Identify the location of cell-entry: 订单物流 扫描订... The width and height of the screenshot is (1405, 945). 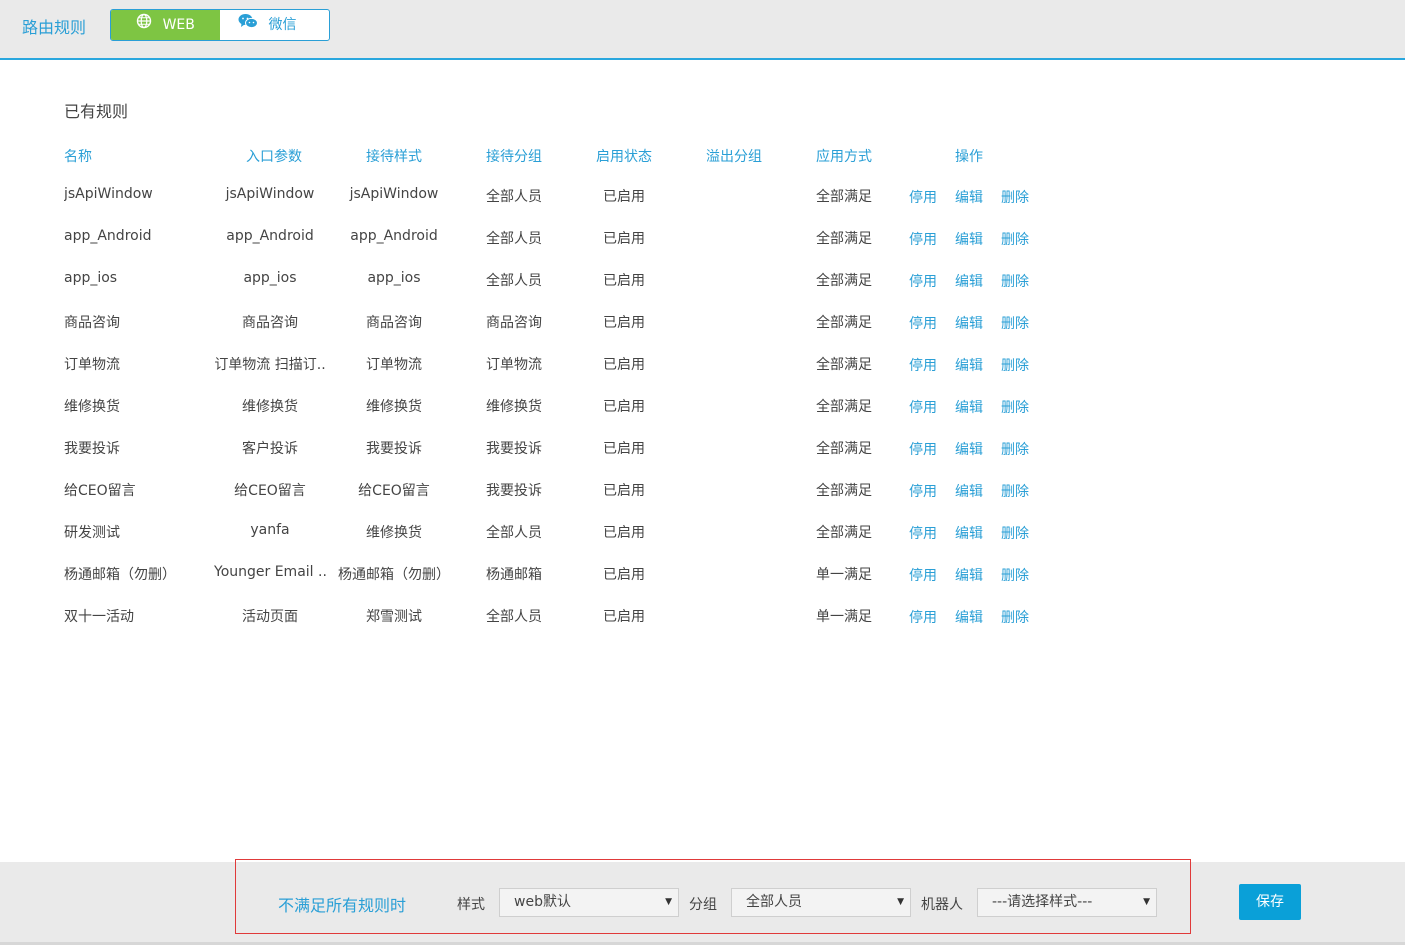
(270, 365).